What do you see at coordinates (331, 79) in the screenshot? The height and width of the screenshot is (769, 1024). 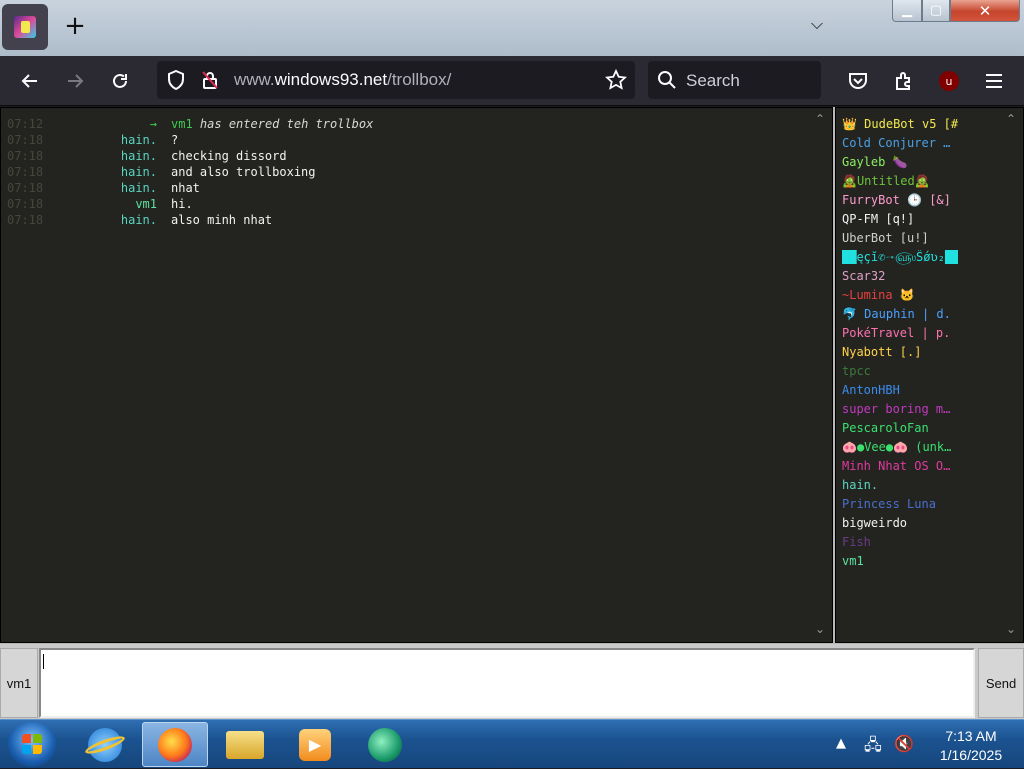 I see `url-domain: windows93.net` at bounding box center [331, 79].